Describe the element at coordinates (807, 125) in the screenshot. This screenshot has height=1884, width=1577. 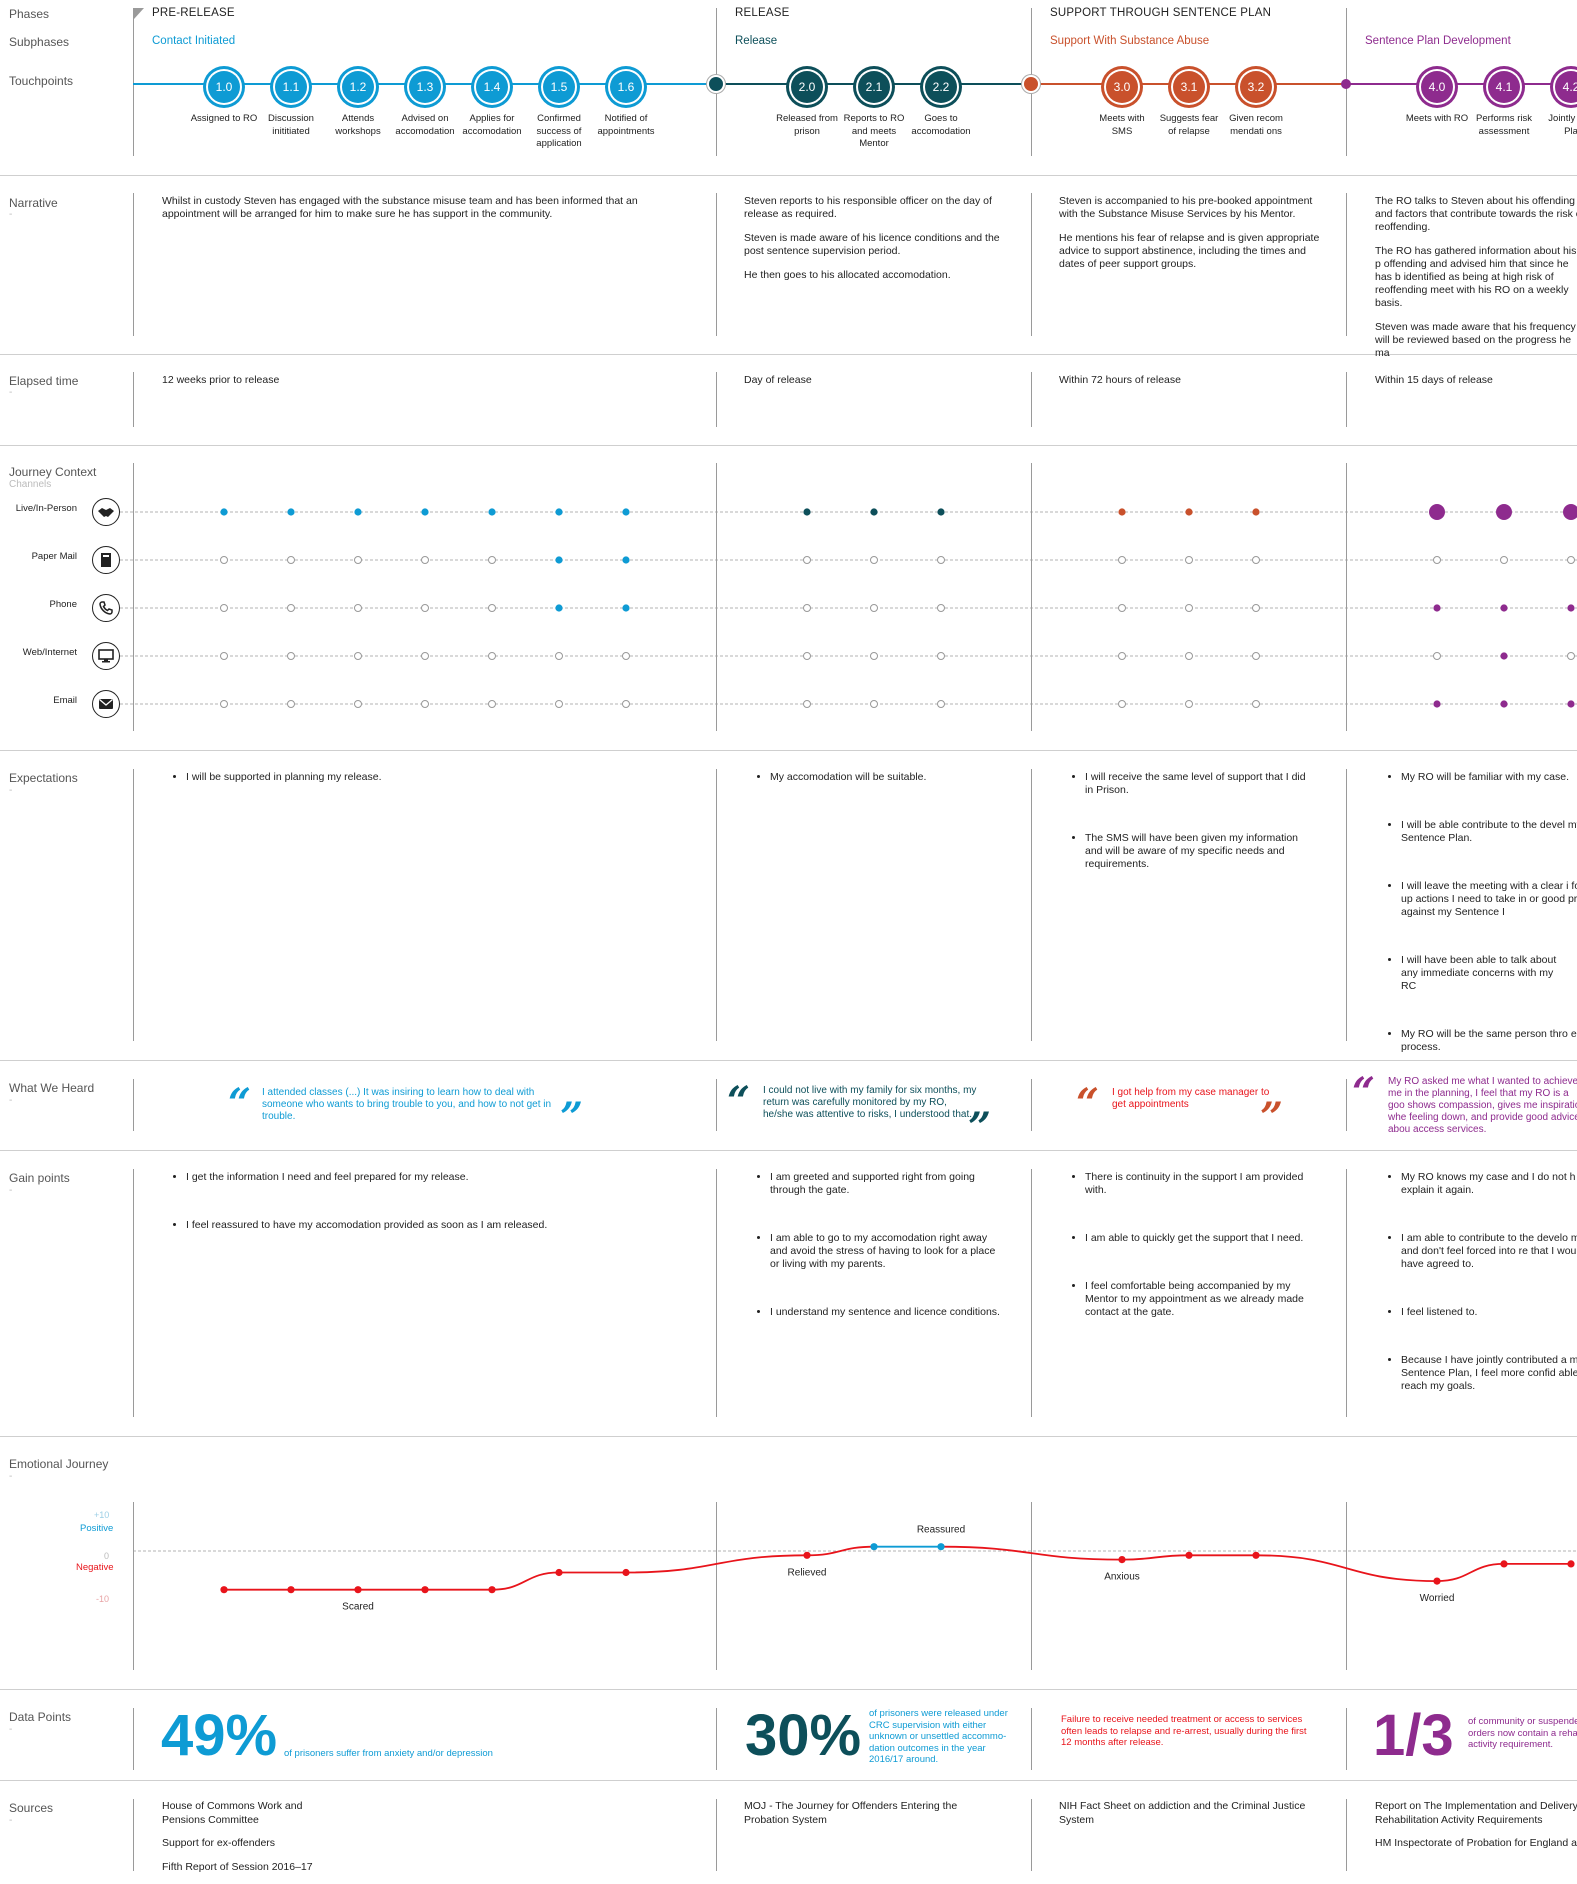
I see `touchpoint-label: Released from prison` at that location.